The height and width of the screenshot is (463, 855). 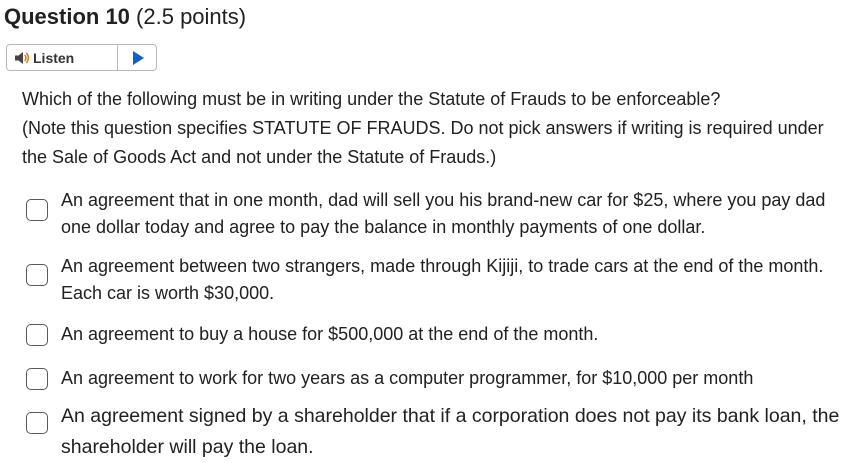 I want to click on listen-toolbar: Listen, so click(x=81, y=57).